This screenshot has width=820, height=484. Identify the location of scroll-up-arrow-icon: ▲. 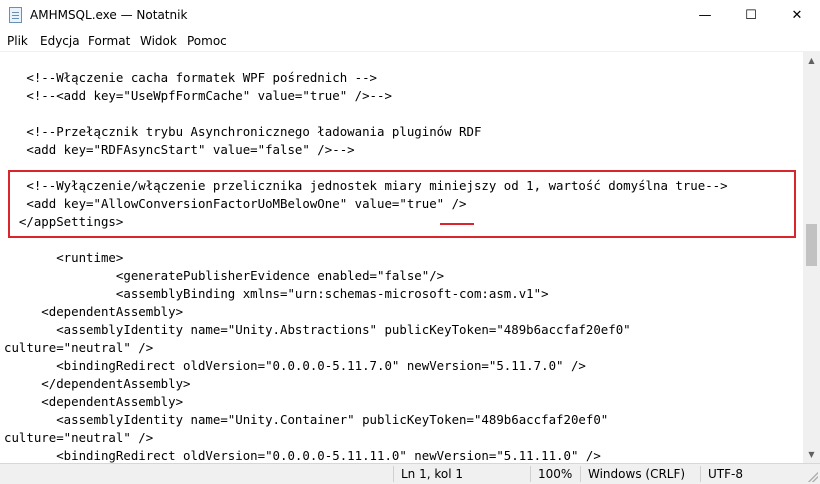
(811, 60).